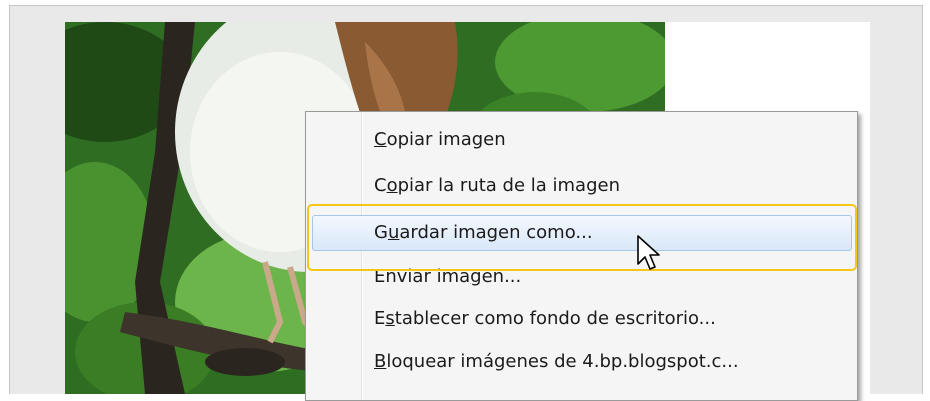 The height and width of the screenshot is (401, 930). What do you see at coordinates (582, 237) in the screenshot?
I see `focus-highlight-ring` at bounding box center [582, 237].